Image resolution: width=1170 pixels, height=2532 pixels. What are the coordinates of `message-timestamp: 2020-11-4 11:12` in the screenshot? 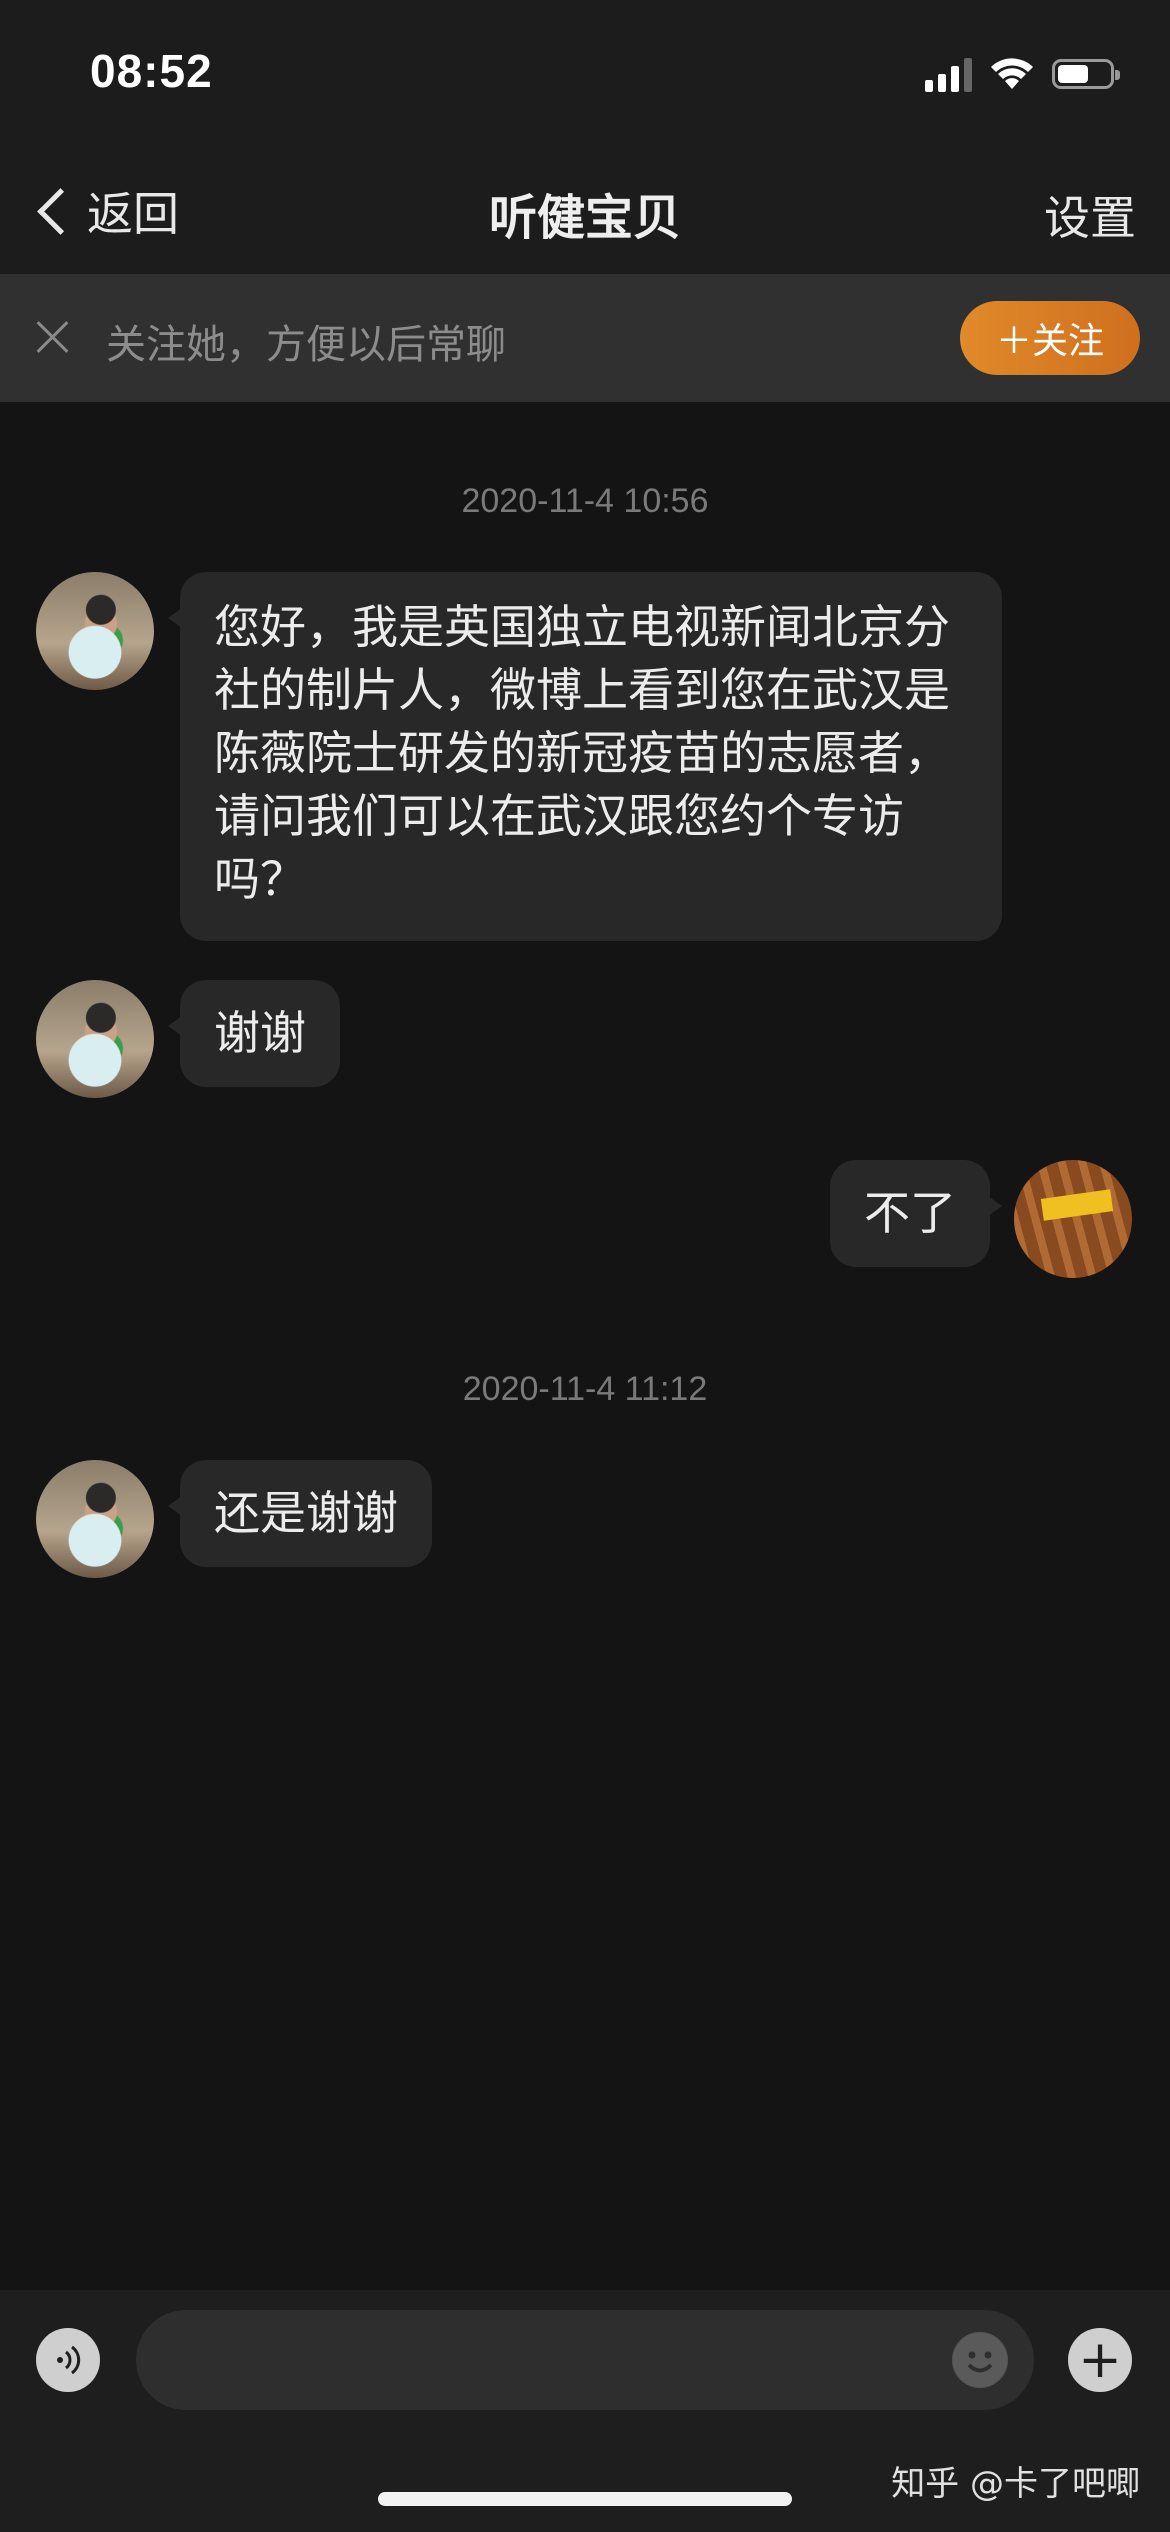 It's located at (585, 1389).